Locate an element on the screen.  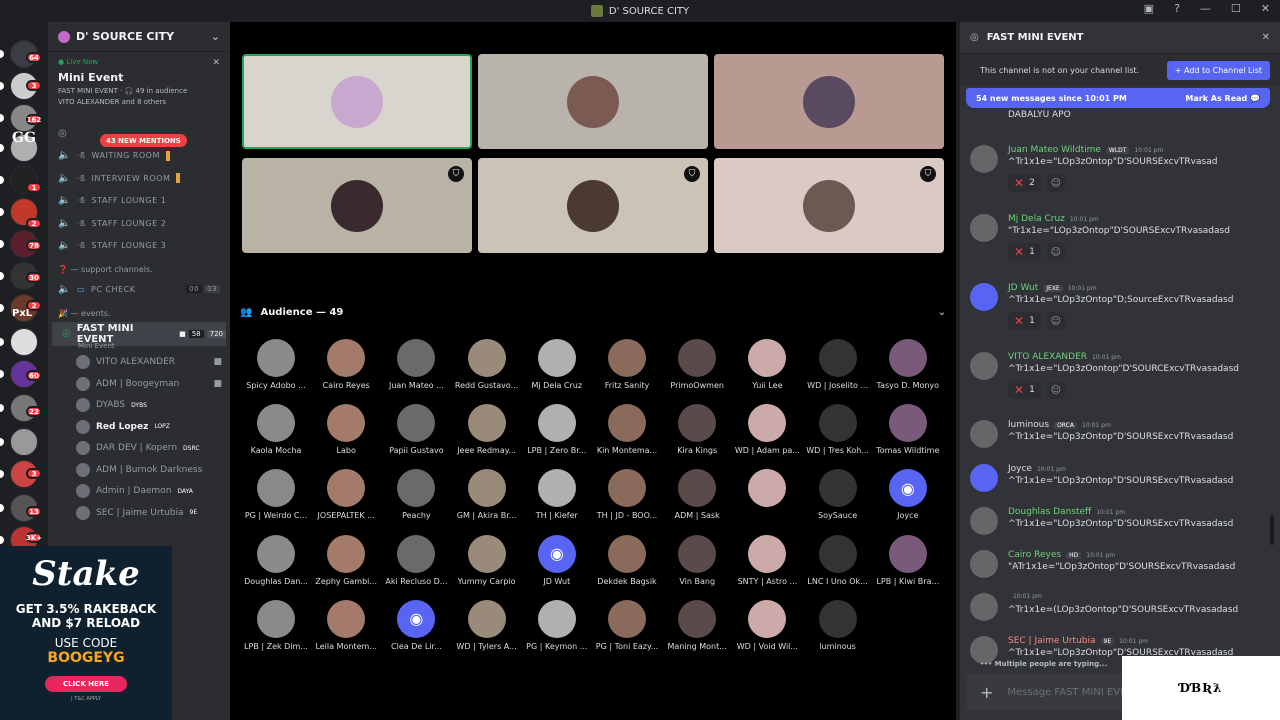
server-gg: GG is located at coordinates (24, 138).